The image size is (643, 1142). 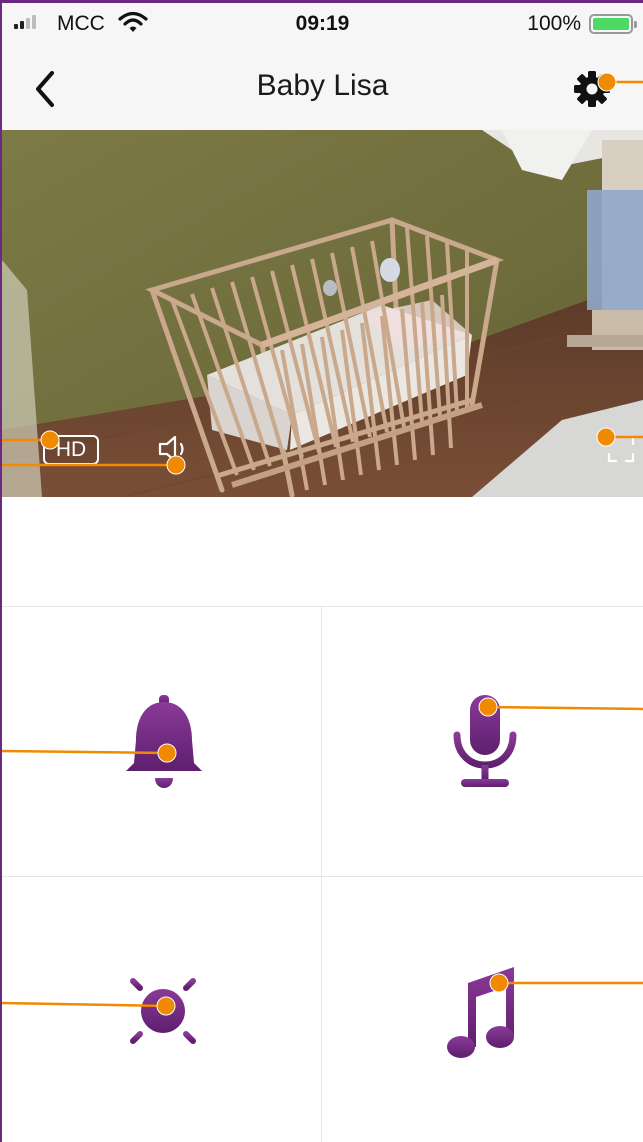 I want to click on sun-icon, so click(x=163, y=1011).